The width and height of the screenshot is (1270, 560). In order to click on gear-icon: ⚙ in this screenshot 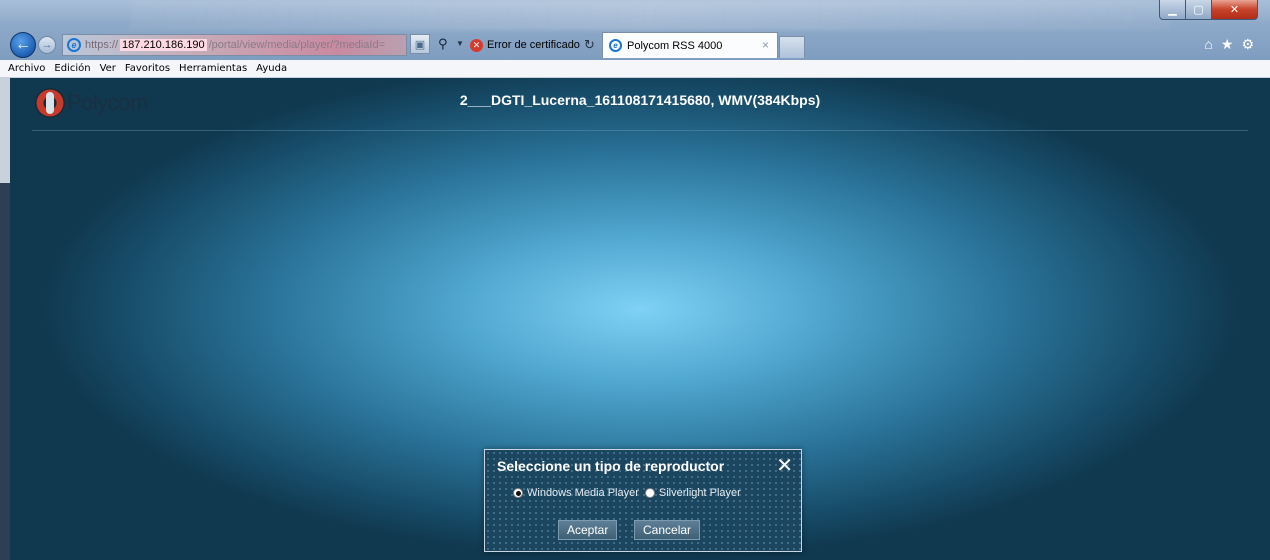, I will do `click(1247, 44)`.